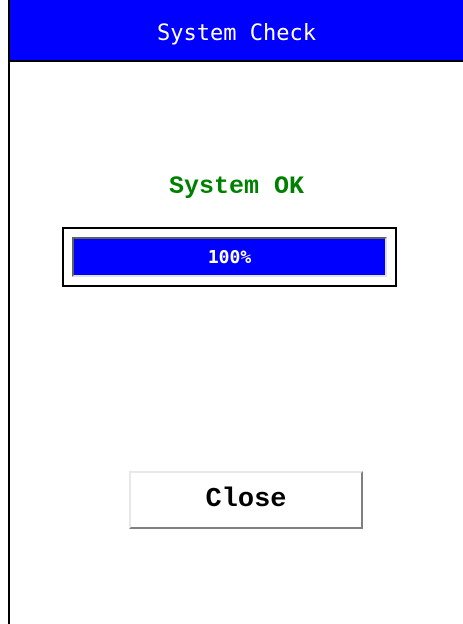 The height and width of the screenshot is (624, 463). I want to click on title-bar: System Check, so click(236, 31).